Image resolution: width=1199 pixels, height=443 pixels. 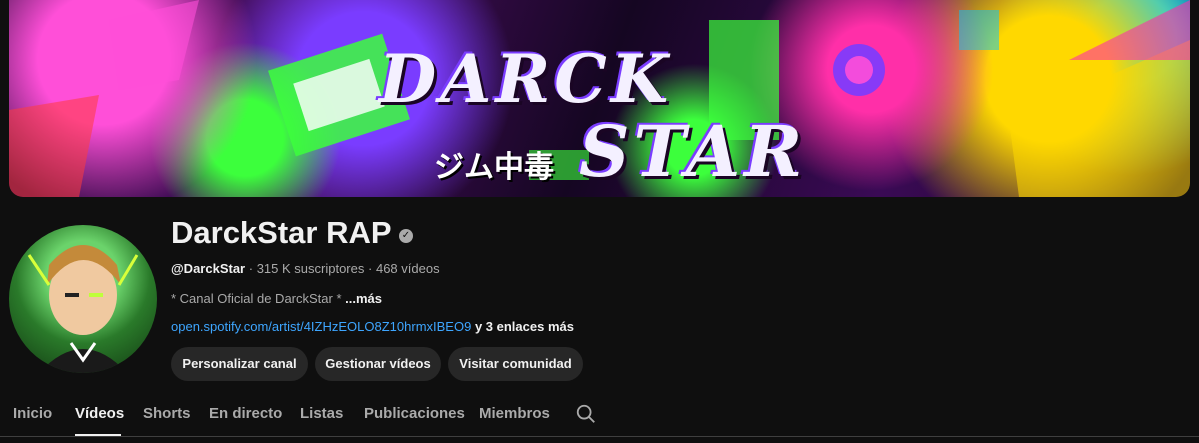 What do you see at coordinates (599, 436) in the screenshot?
I see `tabs-divider` at bounding box center [599, 436].